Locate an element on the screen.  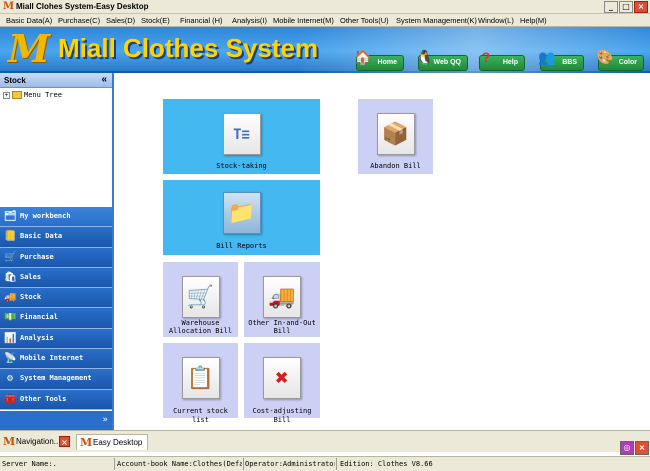
bill-reports-icon: 📁 is located at coordinates (241, 213).